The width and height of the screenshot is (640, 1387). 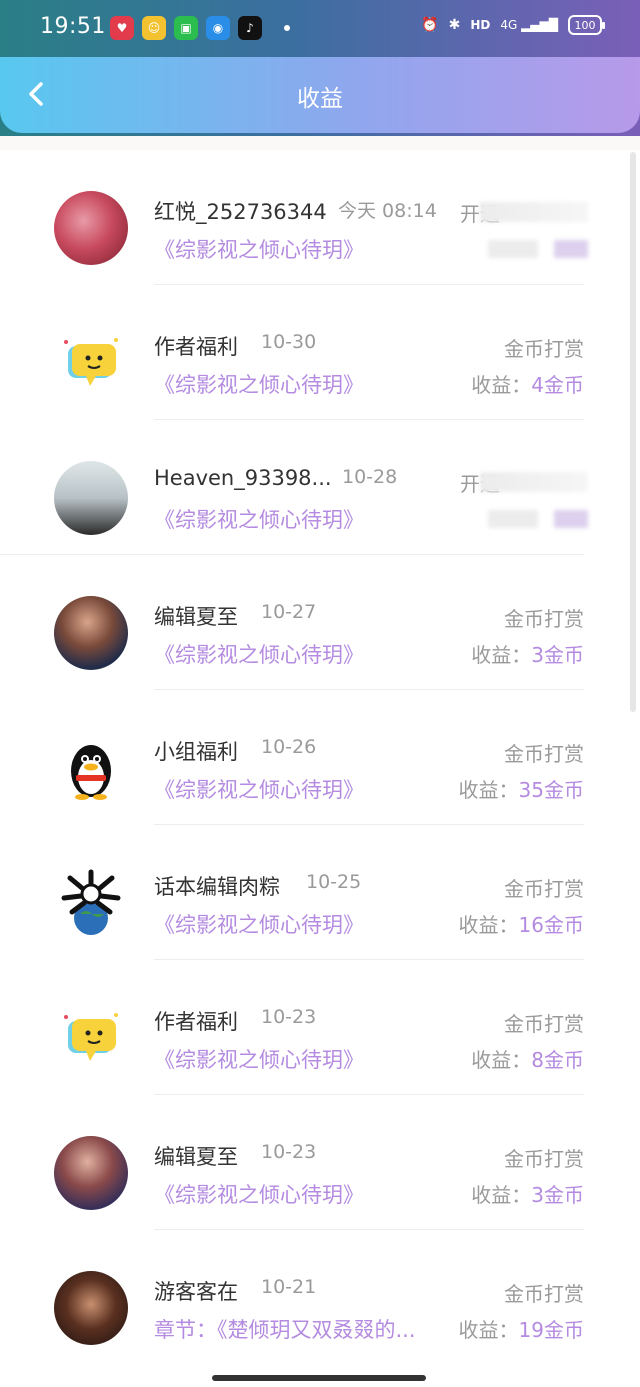 I want to click on earnings: 收益：8金币, so click(x=527, y=1058).